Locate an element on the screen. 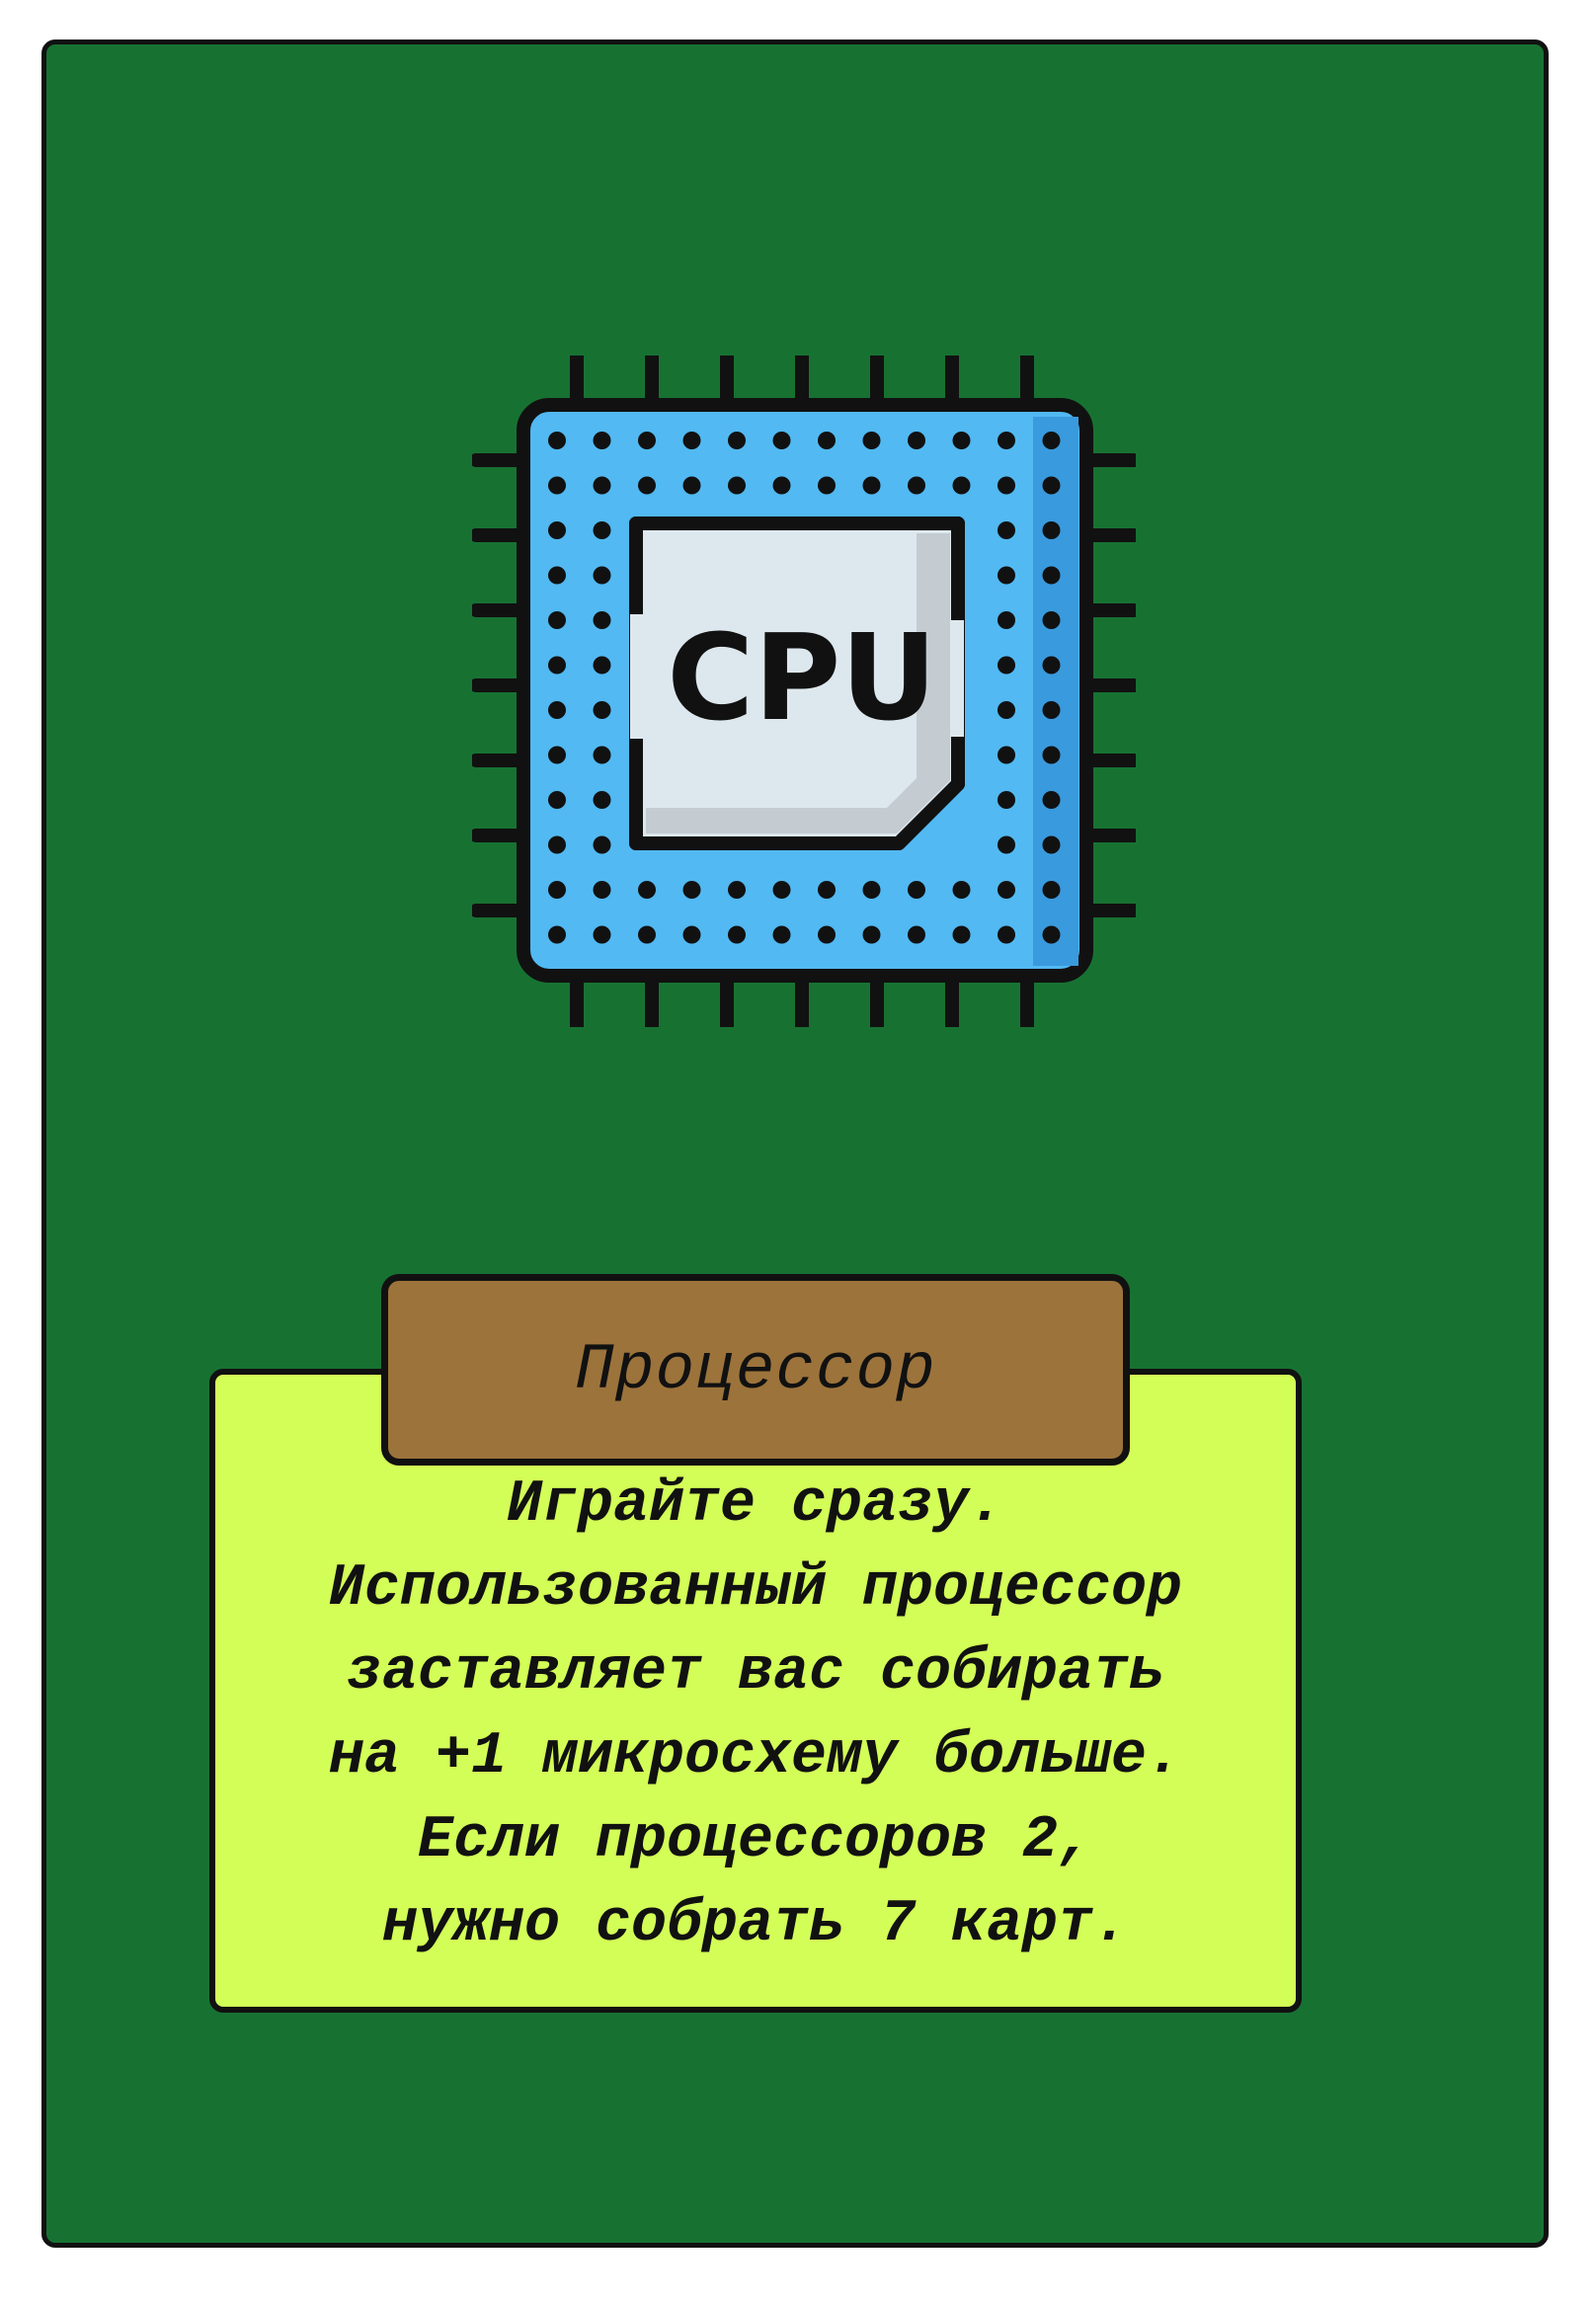 This screenshot has height=2303, width=1596. description-line: нужно собрать 7 карт. is located at coordinates (755, 1924).